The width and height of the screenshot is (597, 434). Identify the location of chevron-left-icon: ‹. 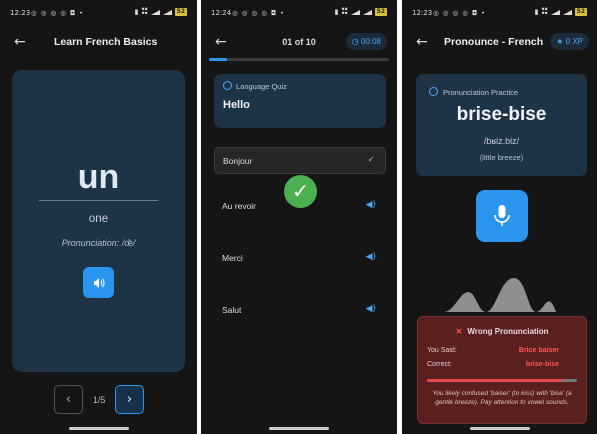
(68, 399).